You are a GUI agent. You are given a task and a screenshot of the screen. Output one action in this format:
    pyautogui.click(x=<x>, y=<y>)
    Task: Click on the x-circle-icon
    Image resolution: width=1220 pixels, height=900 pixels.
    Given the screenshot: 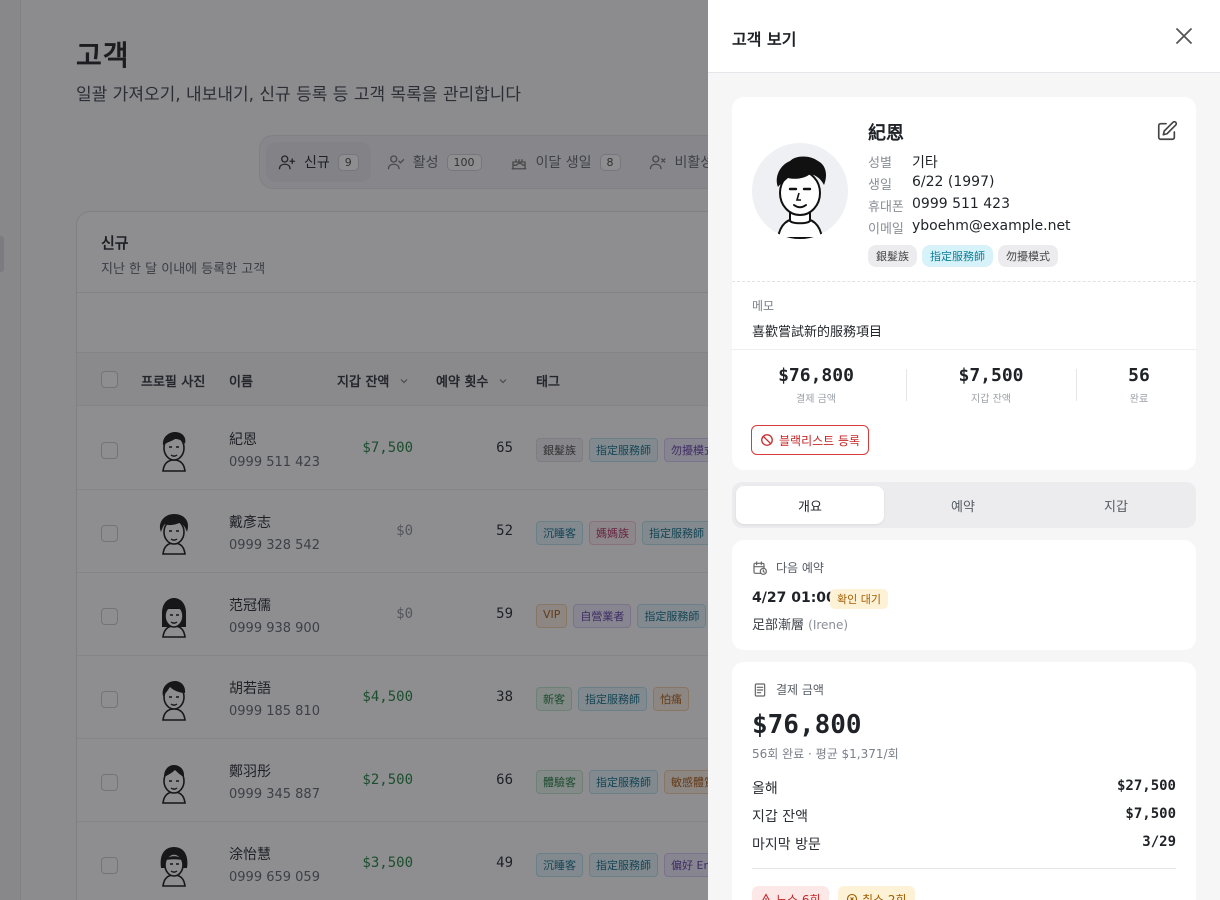 What is the action you would take?
    pyautogui.click(x=852, y=896)
    